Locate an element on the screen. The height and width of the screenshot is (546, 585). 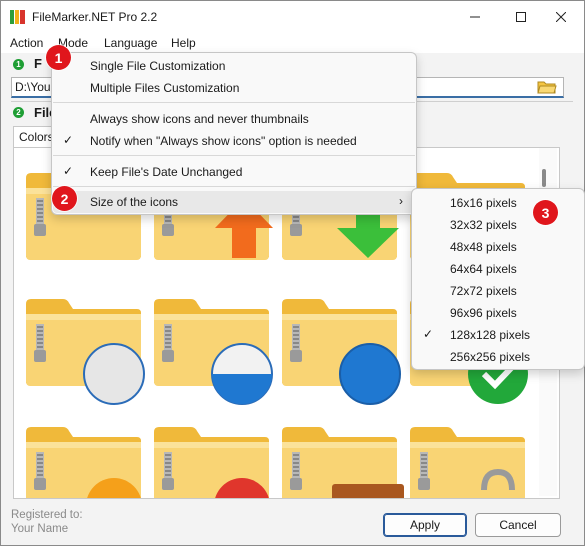
close-icon is located at coordinates (561, 17).